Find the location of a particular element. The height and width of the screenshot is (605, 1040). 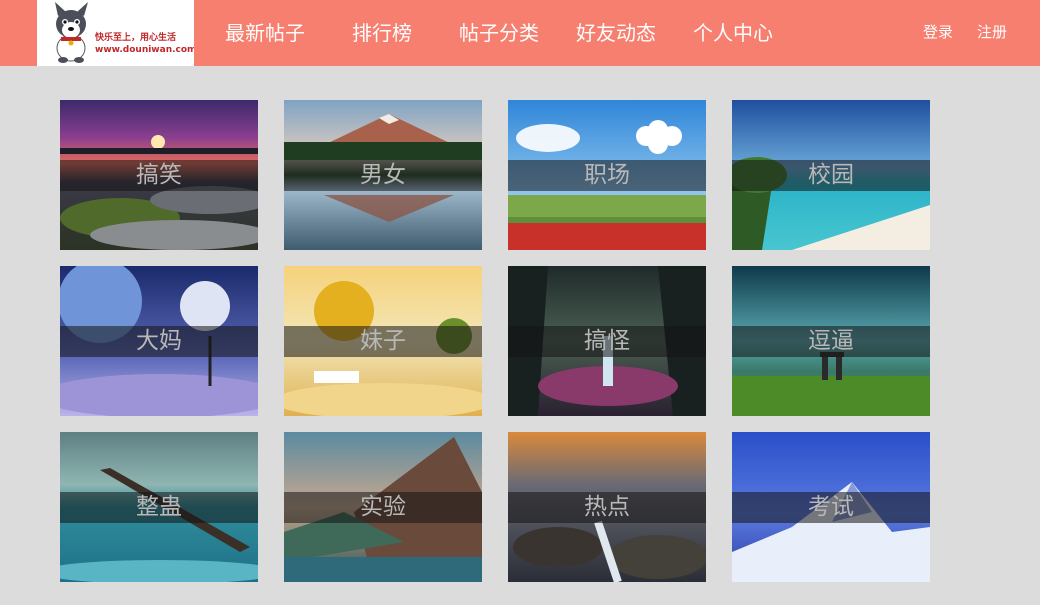

category-label: 校园 is located at coordinates (831, 175).